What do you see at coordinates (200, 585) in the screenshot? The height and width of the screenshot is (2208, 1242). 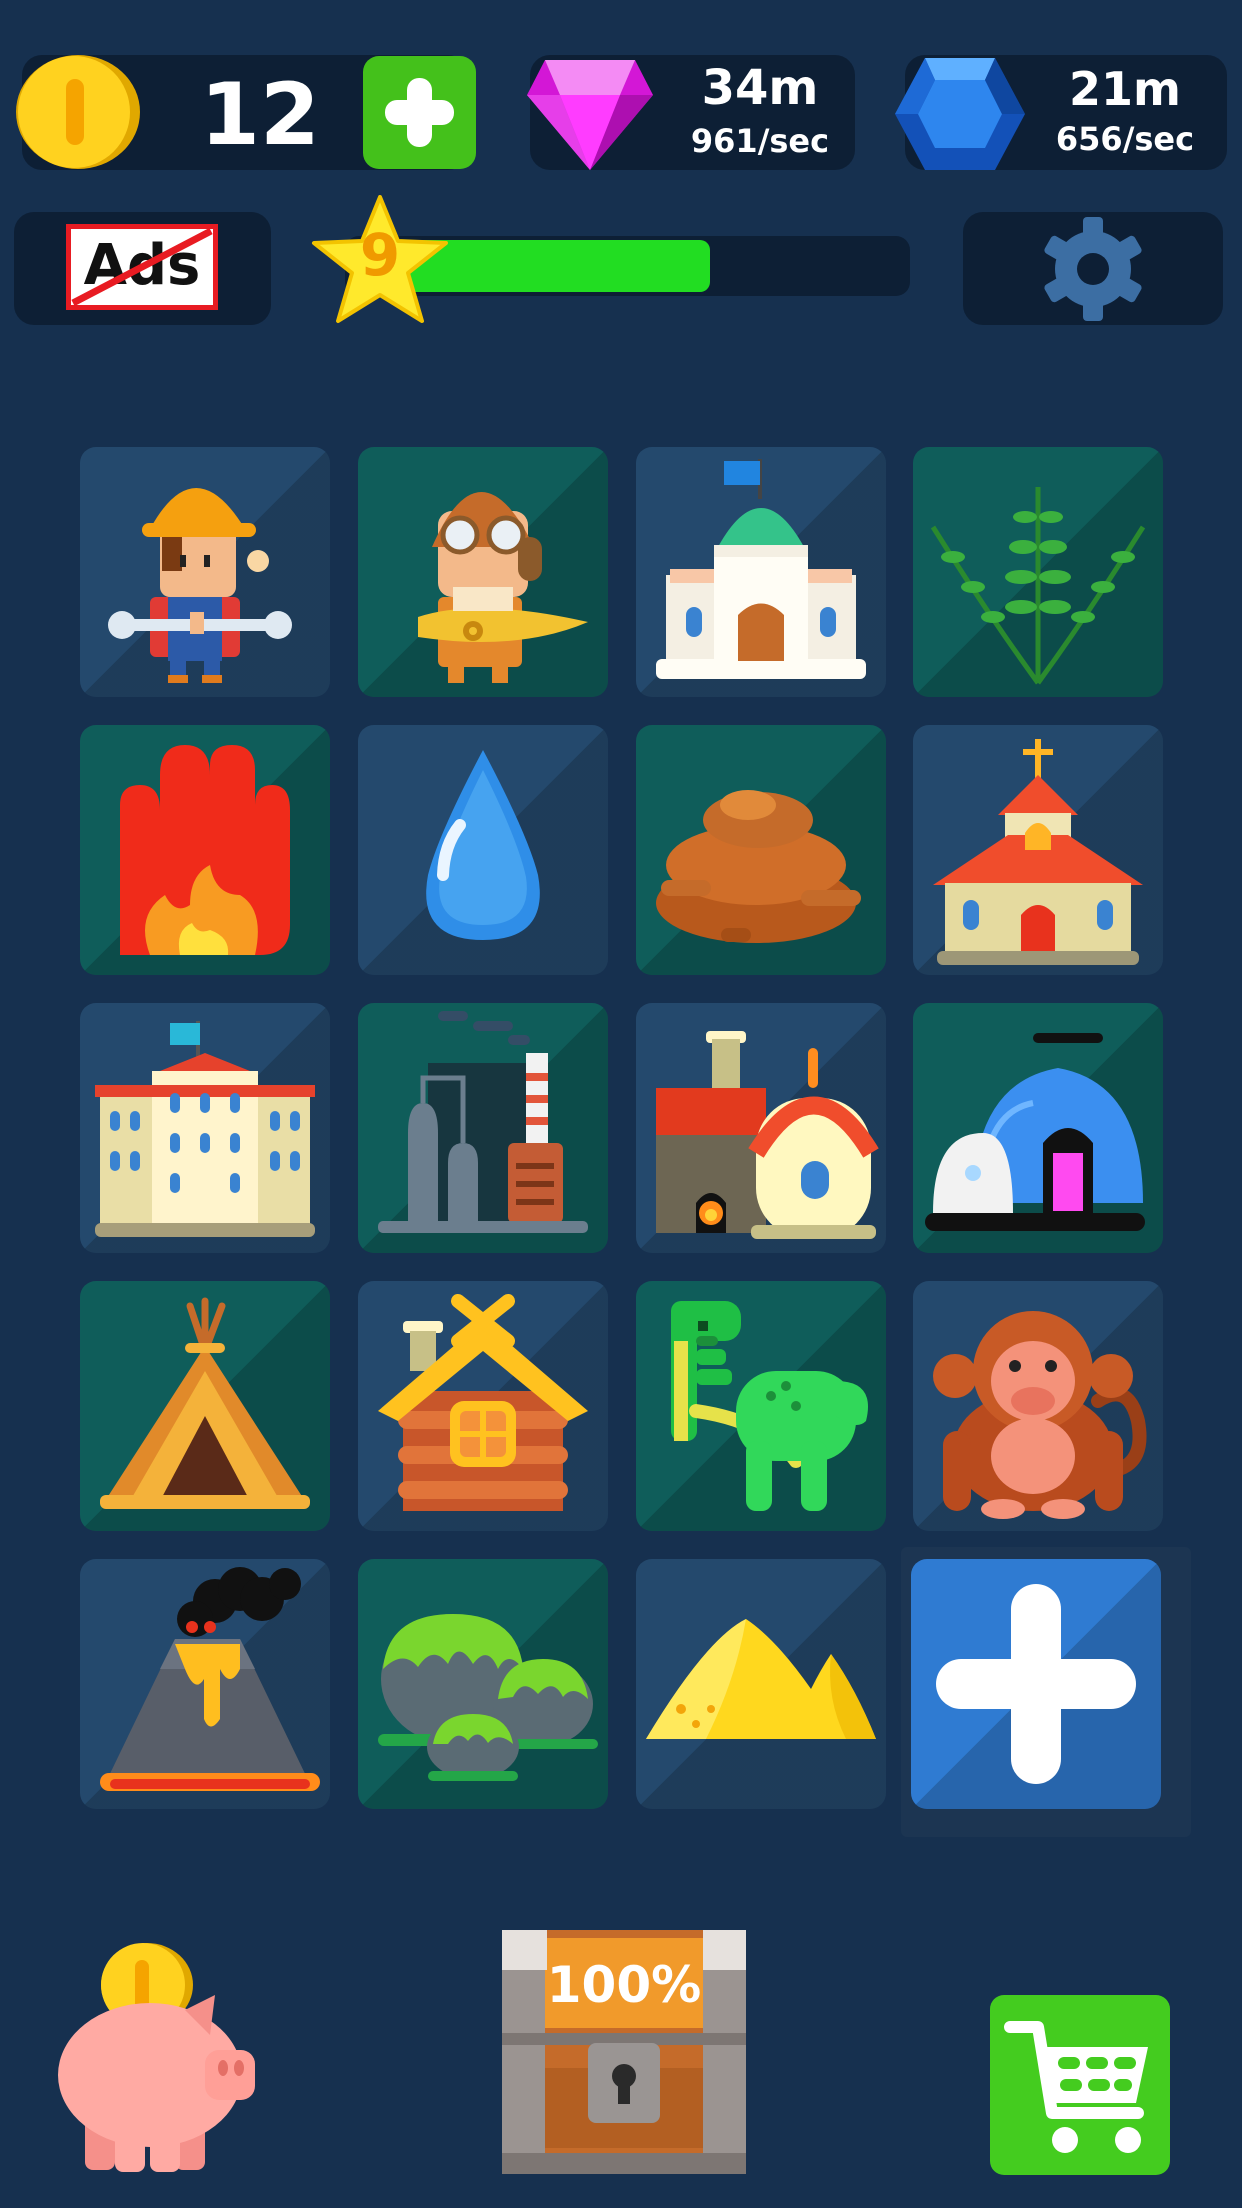 I see `engineer-icon` at bounding box center [200, 585].